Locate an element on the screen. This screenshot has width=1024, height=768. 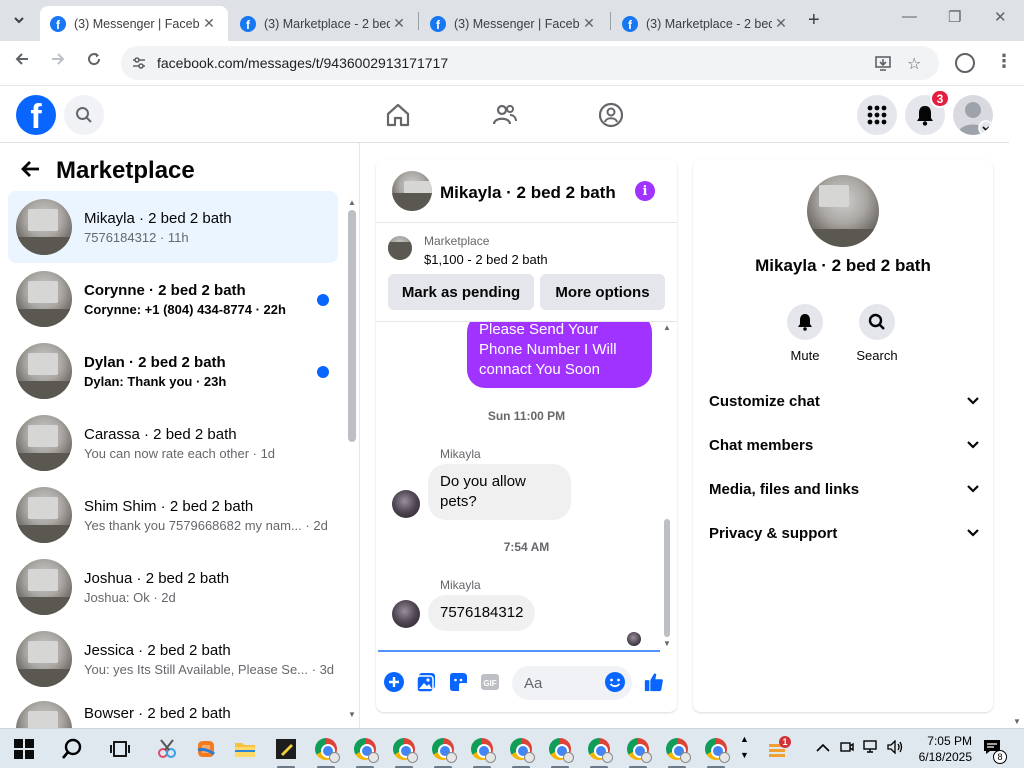
listing-price-title: $1,100 - 2 bed 2 bath is located at coordinates (486, 259).